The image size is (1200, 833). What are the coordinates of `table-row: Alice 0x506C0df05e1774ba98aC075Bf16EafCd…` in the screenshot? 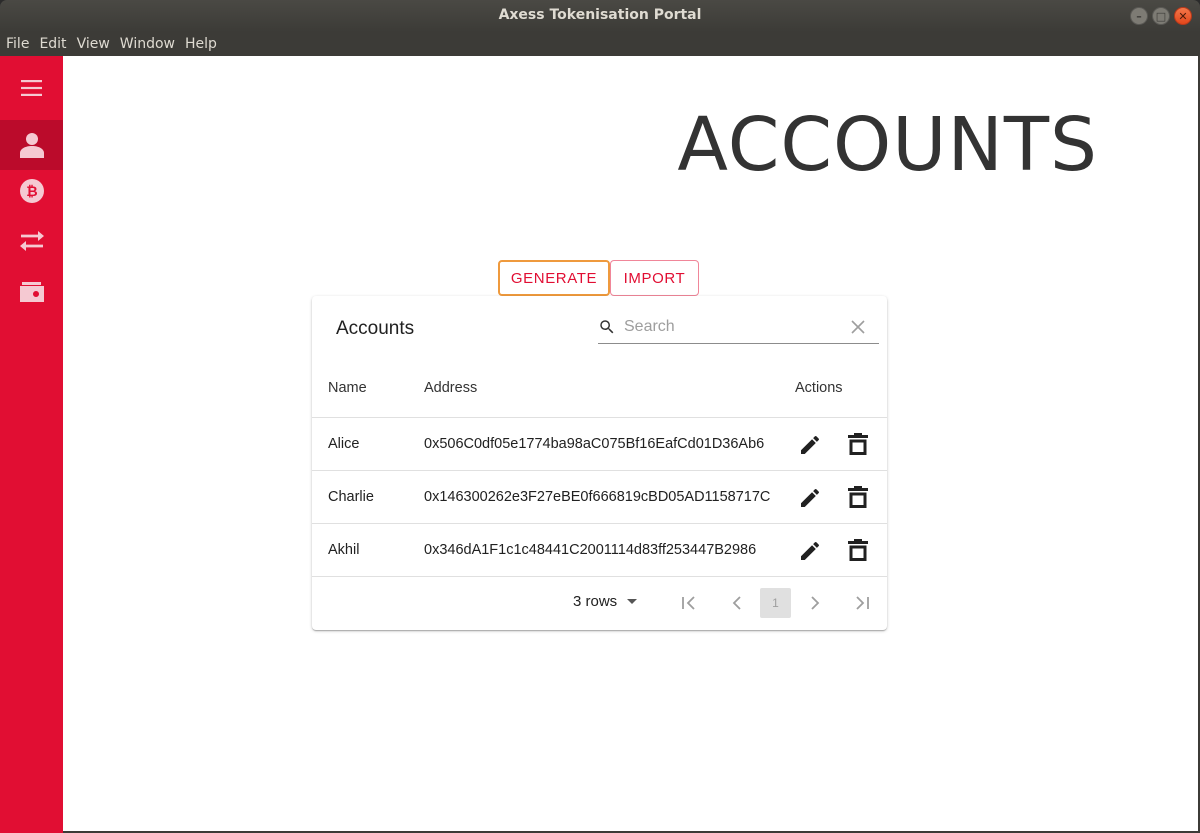 It's located at (599, 444).